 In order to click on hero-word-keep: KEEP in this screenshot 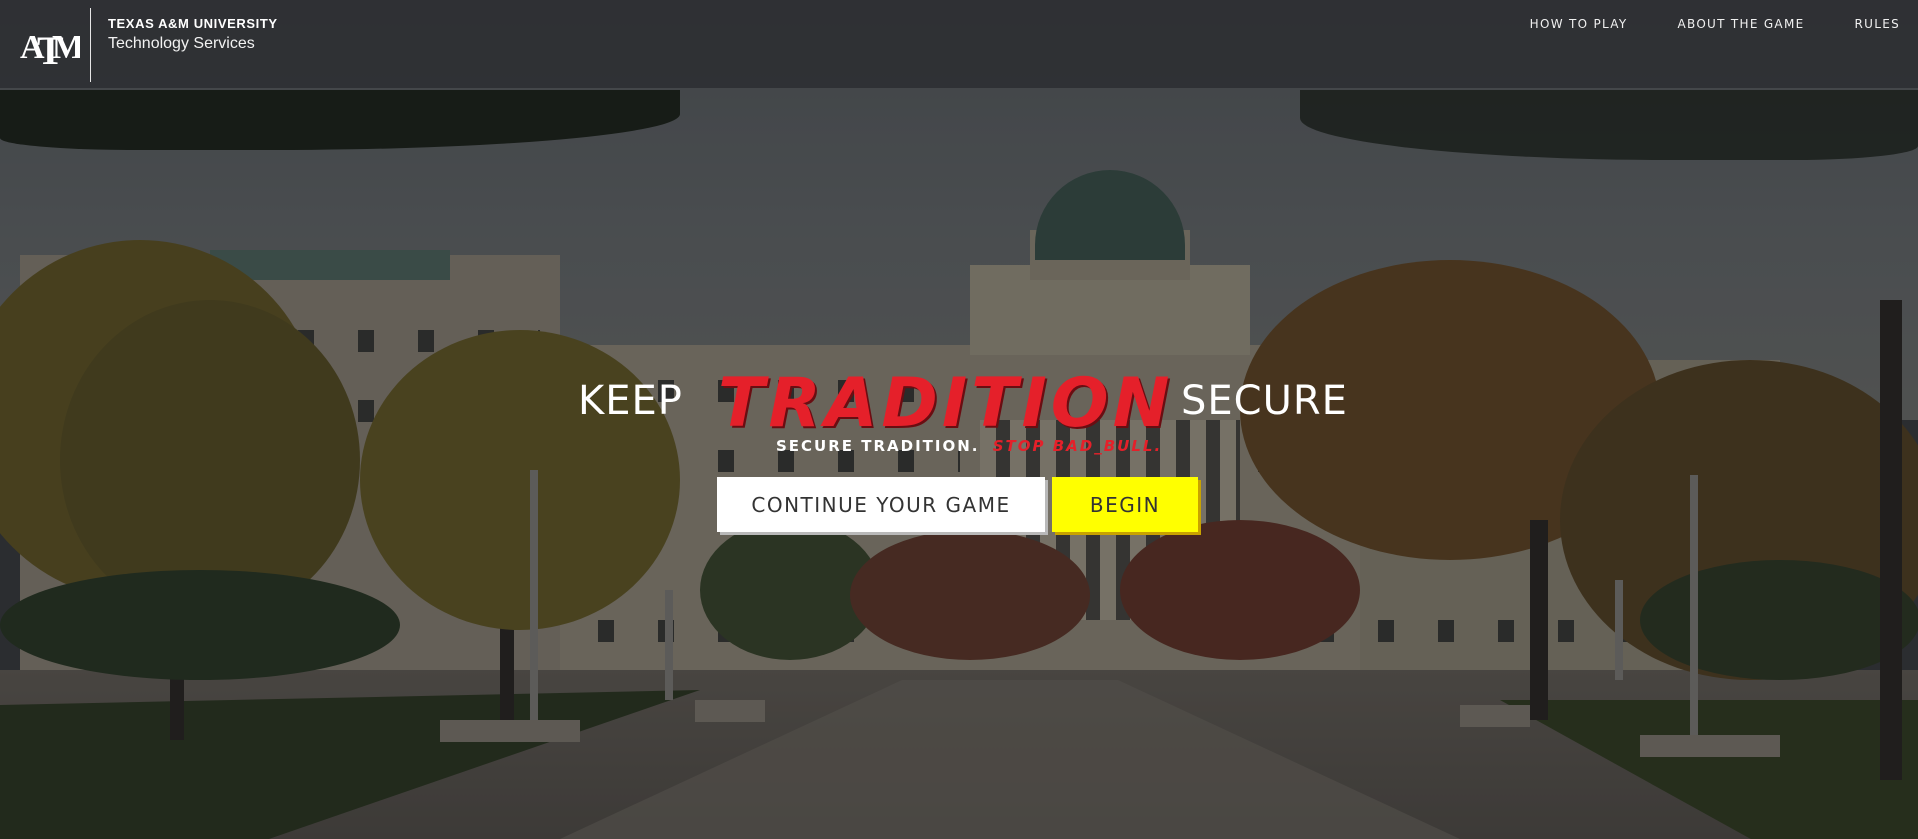, I will do `click(630, 401)`.